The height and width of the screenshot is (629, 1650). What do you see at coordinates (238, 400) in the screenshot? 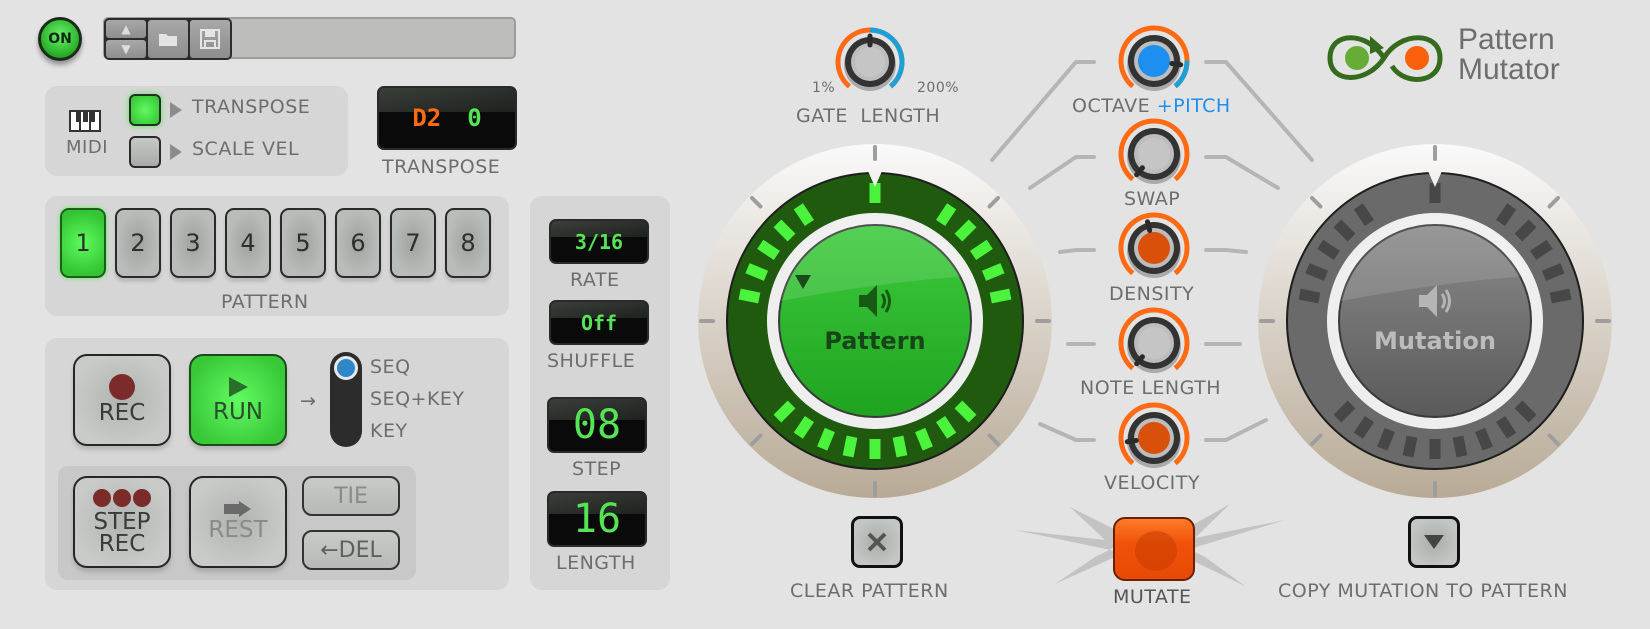
I see `run-button: RUN` at bounding box center [238, 400].